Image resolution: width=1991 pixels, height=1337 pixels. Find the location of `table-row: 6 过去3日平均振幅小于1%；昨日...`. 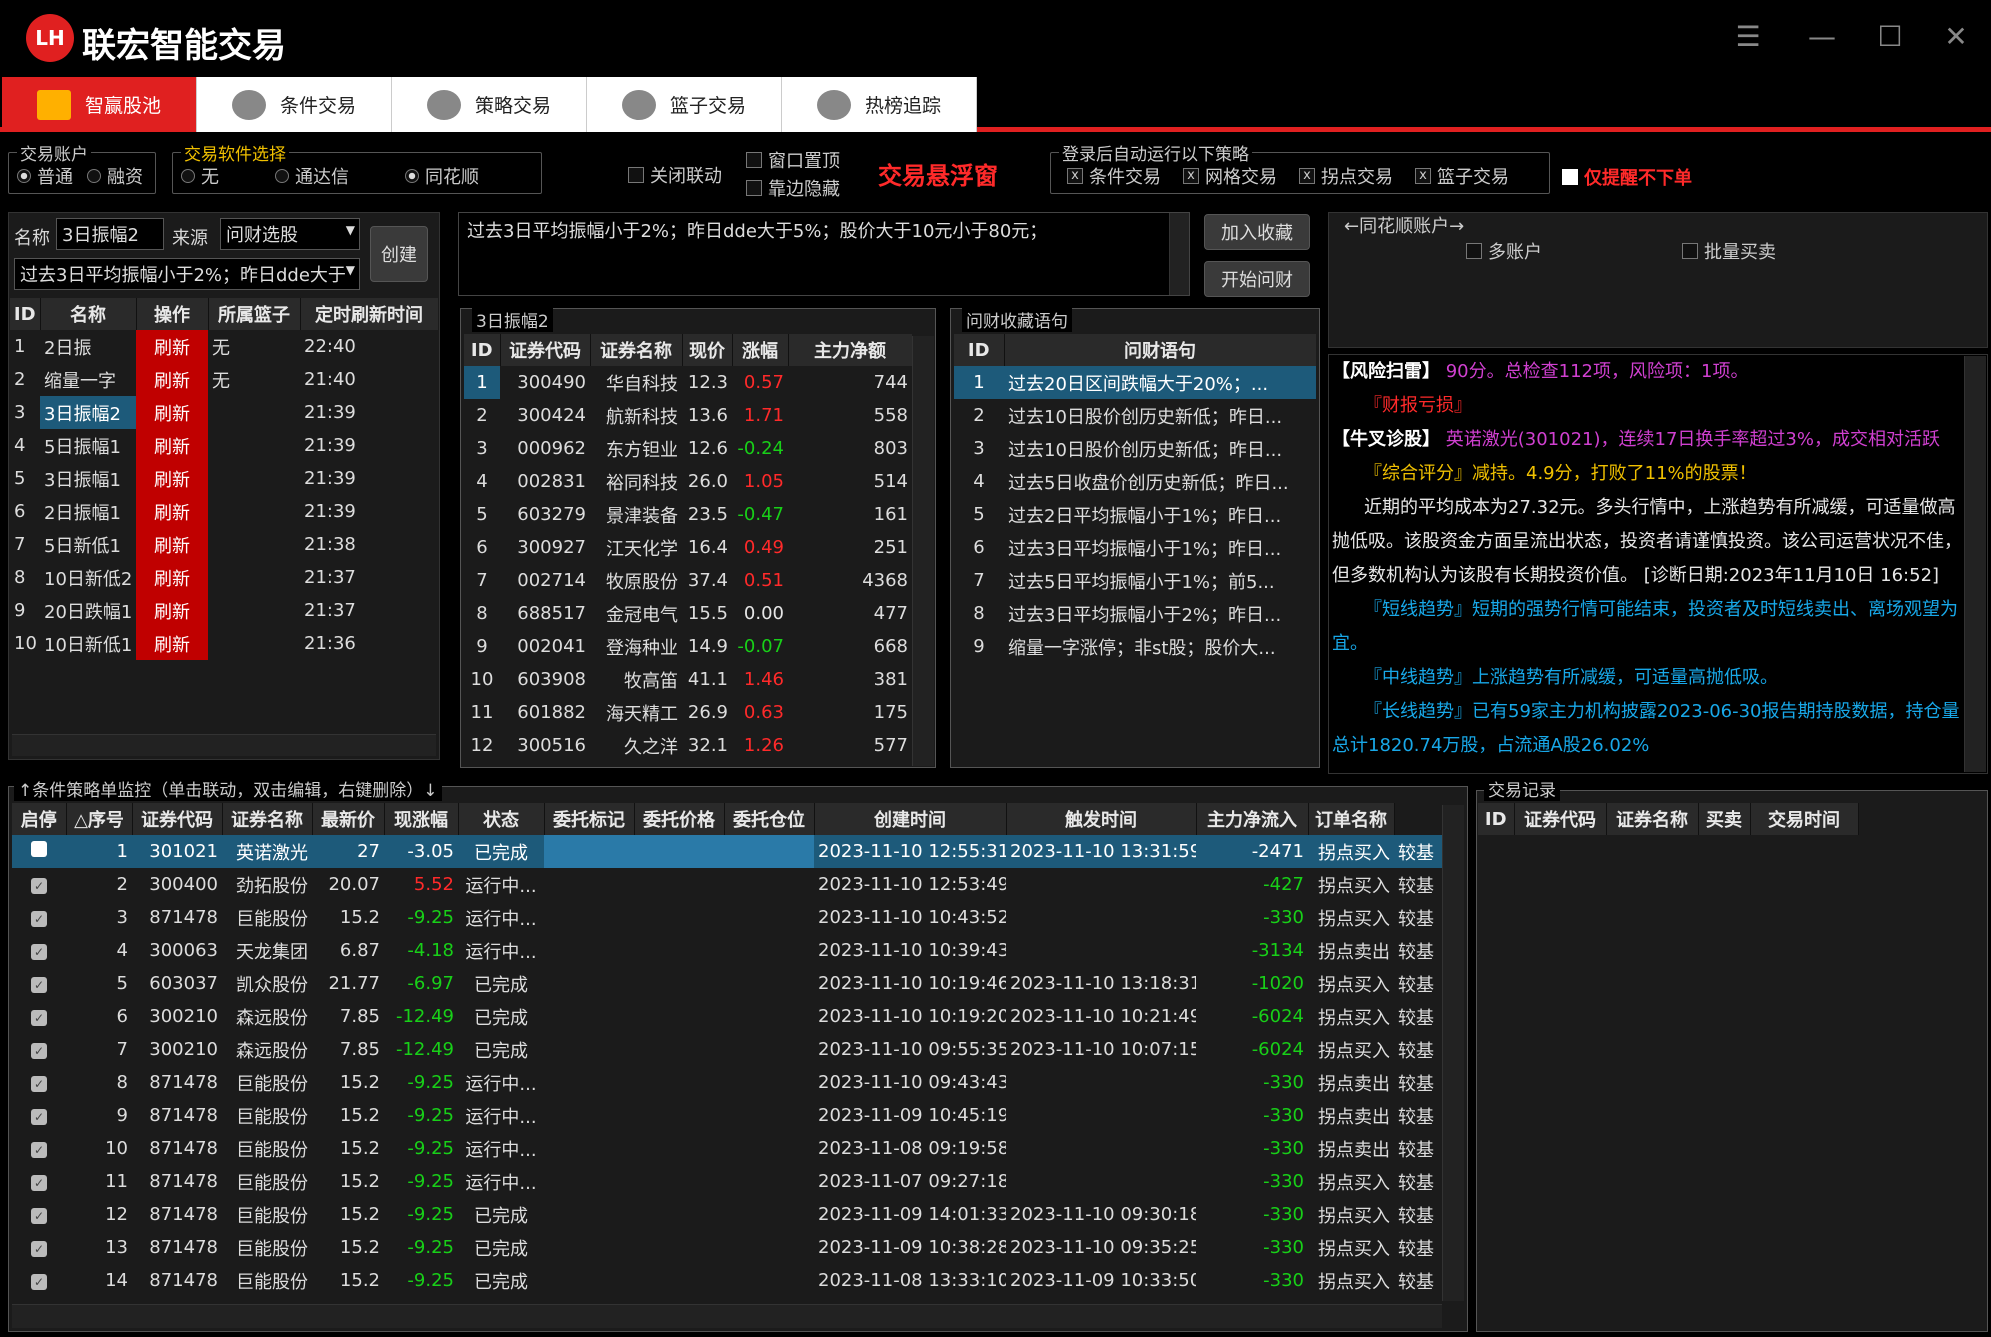

table-row: 6 过去3日平均振幅小于1%；昨日... is located at coordinates (1135, 547).